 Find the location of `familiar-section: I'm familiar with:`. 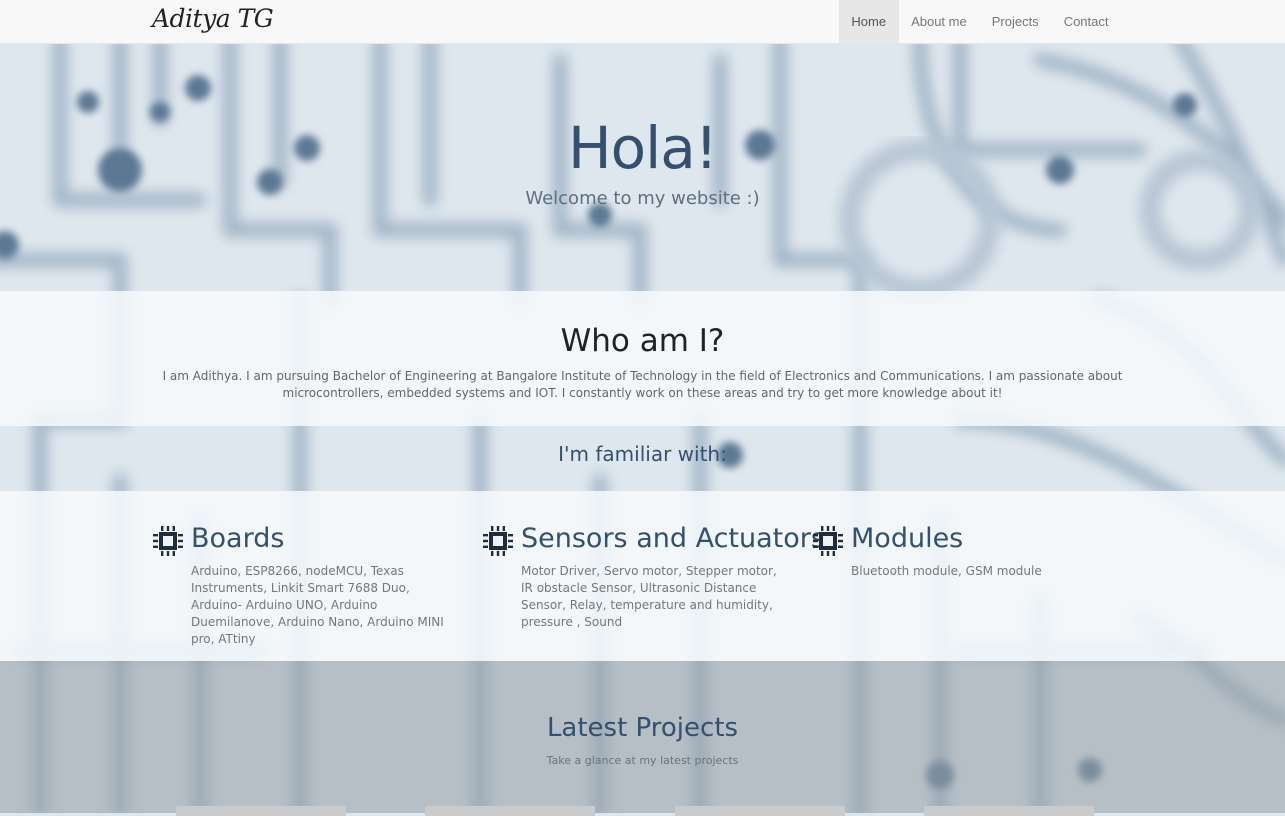

familiar-section: I'm familiar with: is located at coordinates (642, 458).